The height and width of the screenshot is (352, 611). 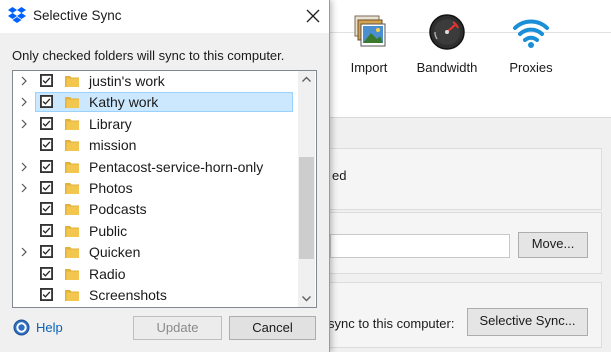 What do you see at coordinates (420, 246) in the screenshot?
I see `location-field` at bounding box center [420, 246].